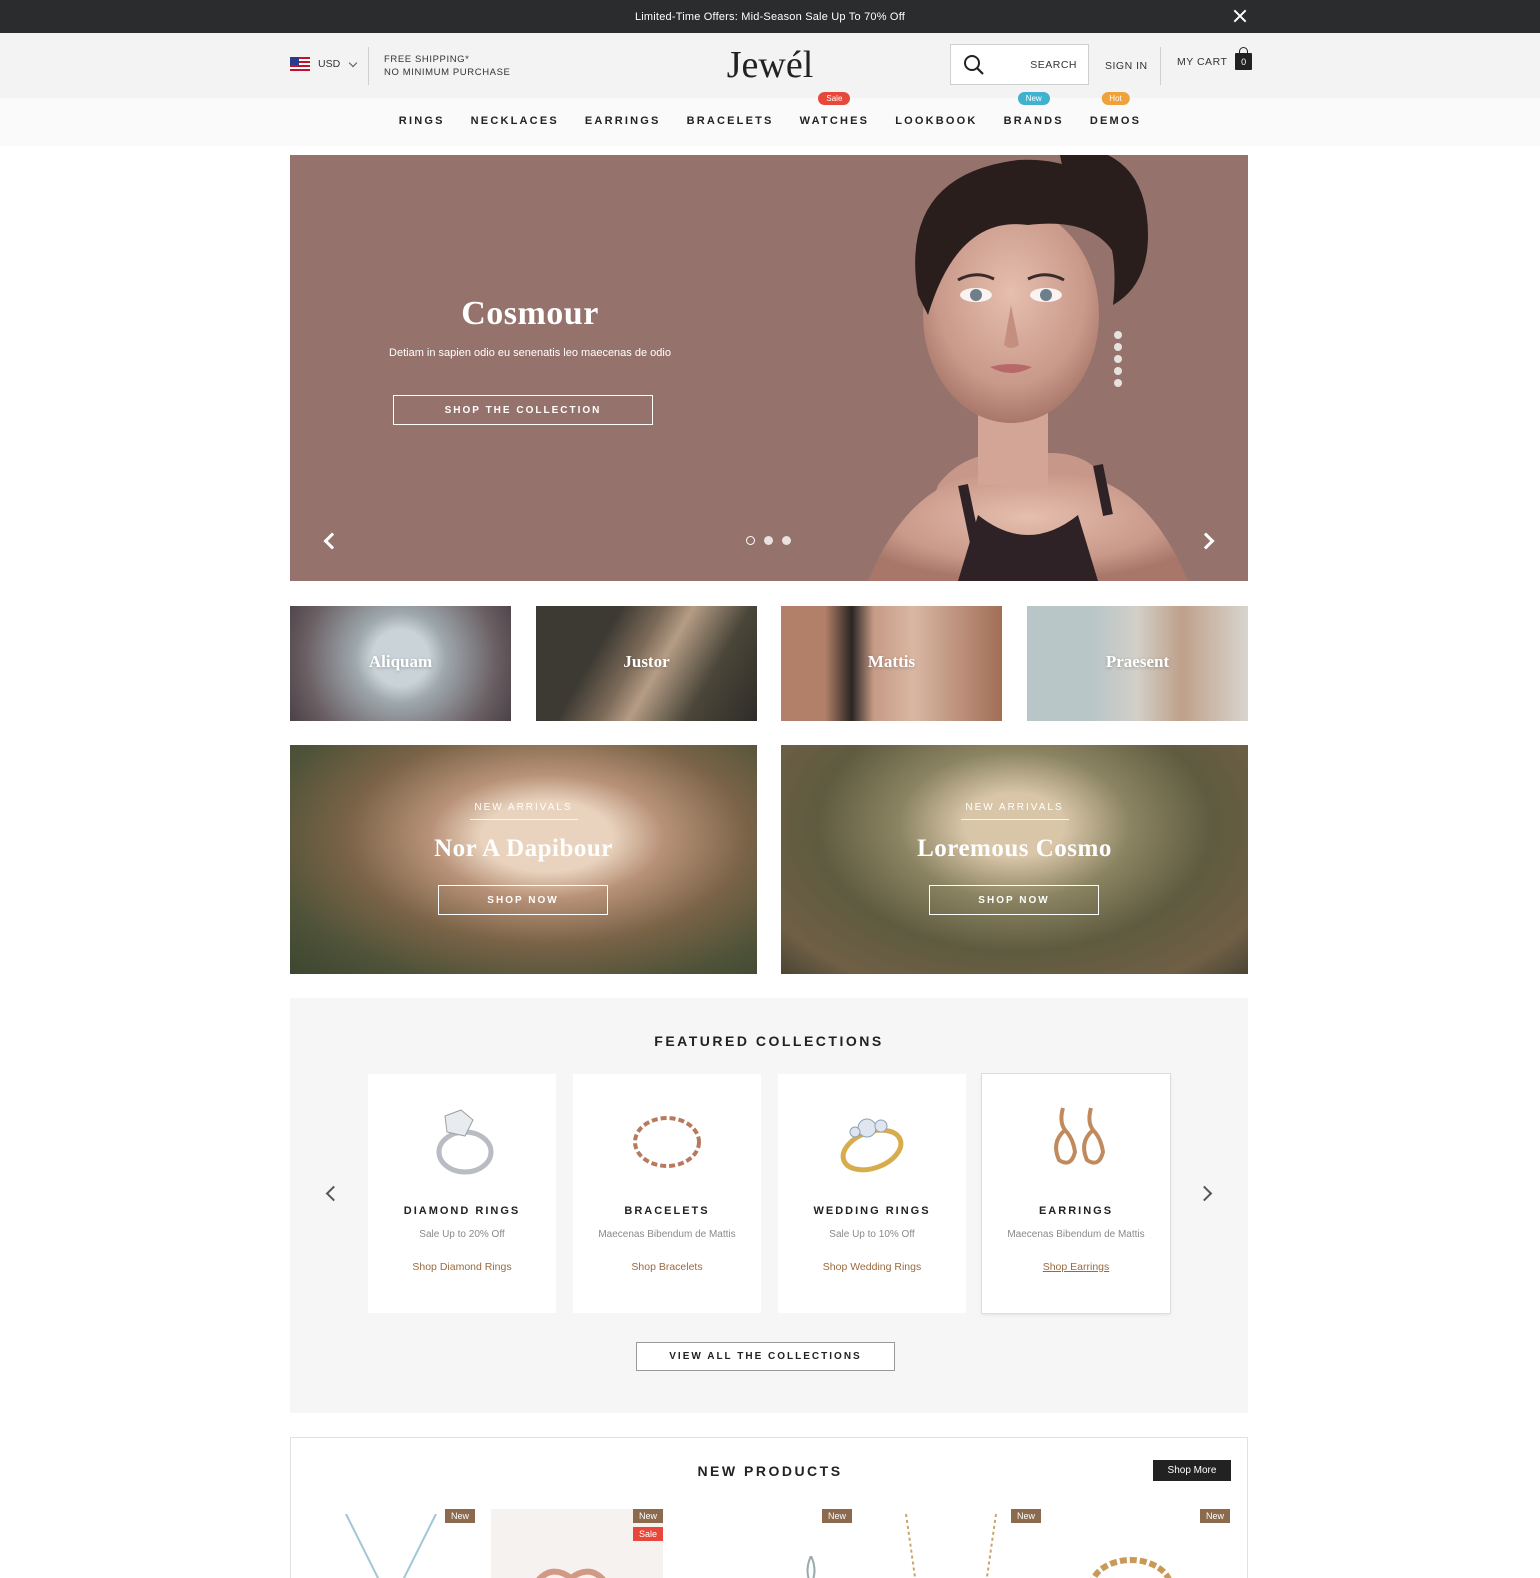  Describe the element at coordinates (1115, 98) in the screenshot. I see `hot-badge: Hot` at that location.